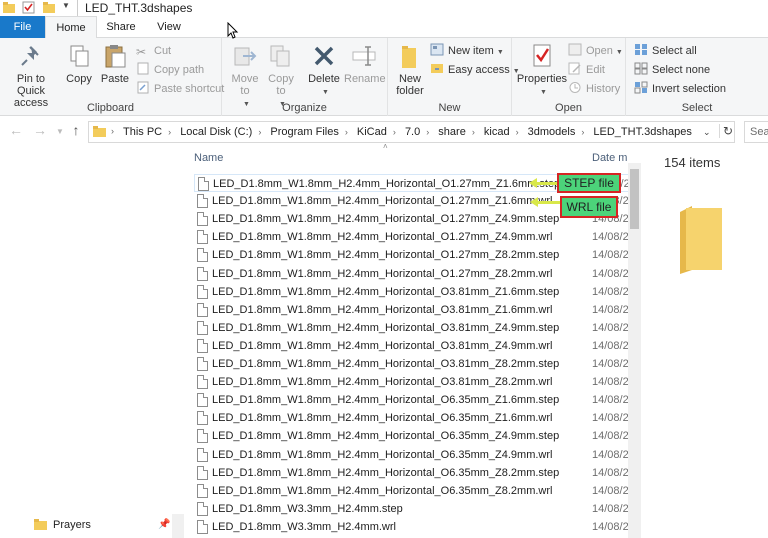 The image size is (768, 538). What do you see at coordinates (642, 132) in the screenshot?
I see `breadcrumb-item: LED_THT.3dshapes` at bounding box center [642, 132].